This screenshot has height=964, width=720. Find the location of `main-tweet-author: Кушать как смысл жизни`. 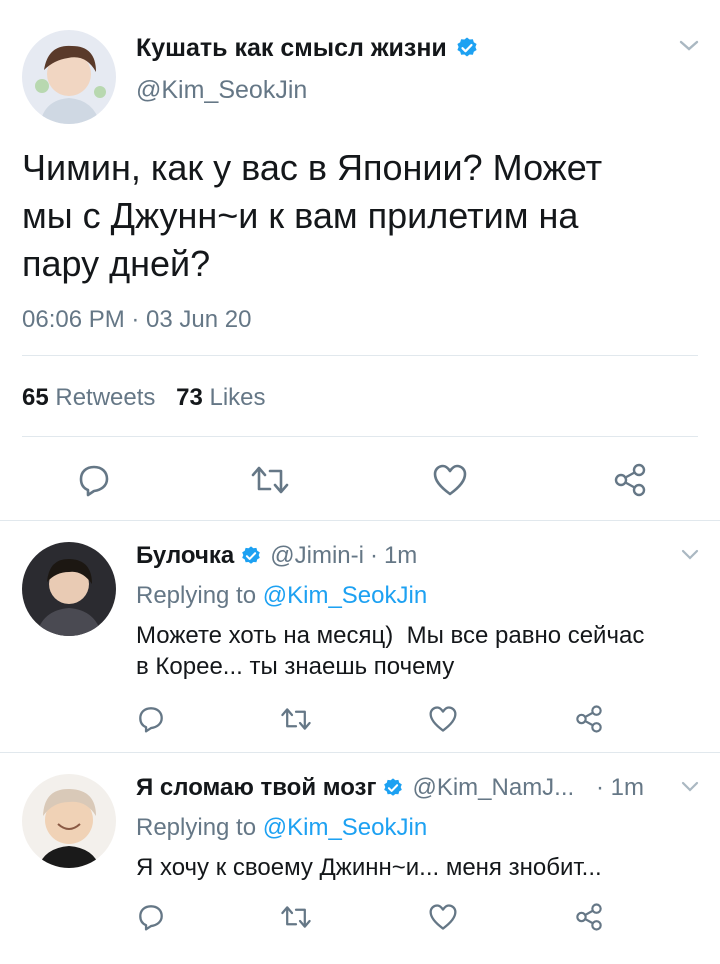

main-tweet-author: Кушать как смысл жизни is located at coordinates (307, 48).